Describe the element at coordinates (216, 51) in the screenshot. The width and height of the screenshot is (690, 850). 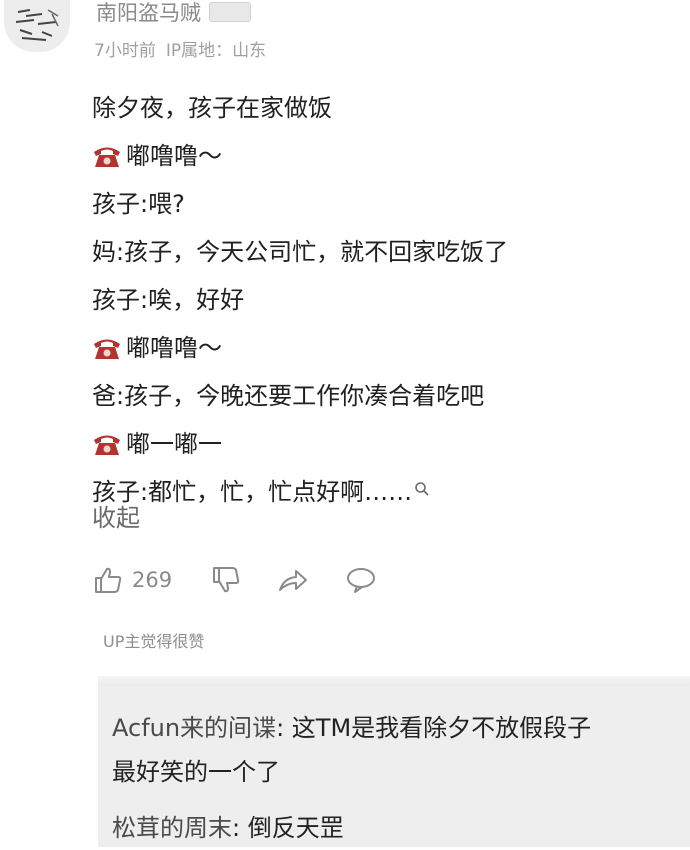
I see `ip-location: IP属地：山东` at that location.